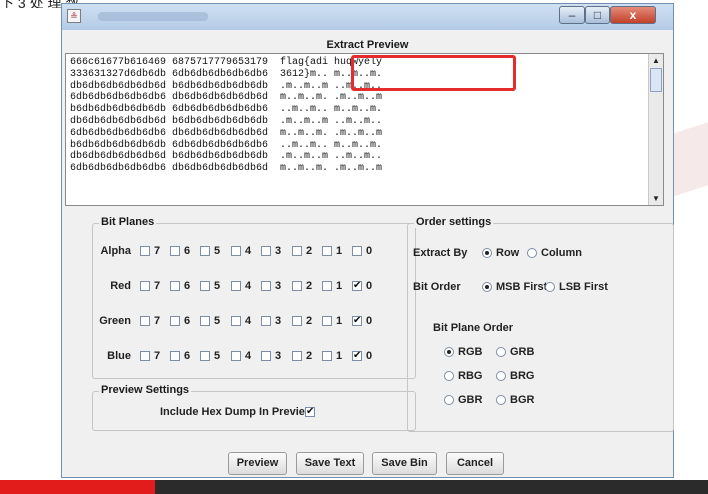 Image resolution: width=708 pixels, height=494 pixels. Describe the element at coordinates (583, 287) in the screenshot. I see `radio-label-lsb-first: LSB First` at that location.